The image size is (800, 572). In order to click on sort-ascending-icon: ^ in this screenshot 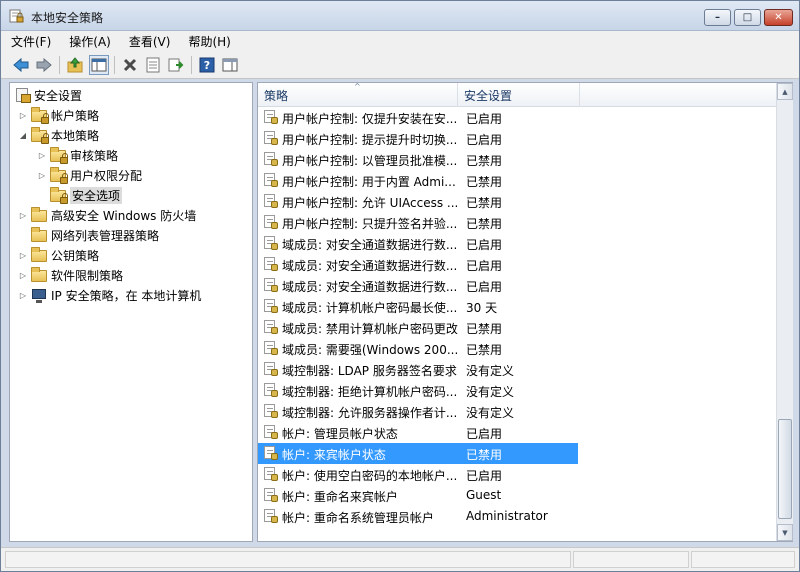, I will do `click(357, 86)`.